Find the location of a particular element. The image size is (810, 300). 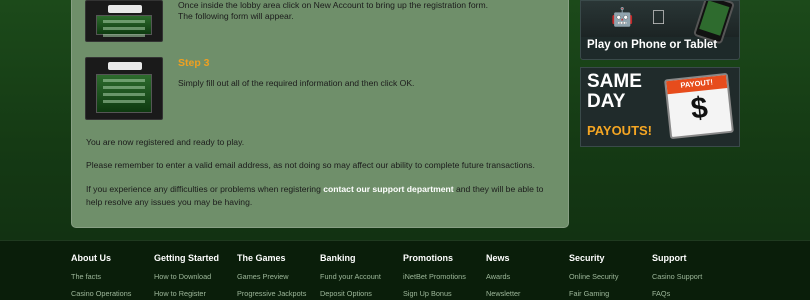

footer-link: Fair Gaming is located at coordinates (593, 293).